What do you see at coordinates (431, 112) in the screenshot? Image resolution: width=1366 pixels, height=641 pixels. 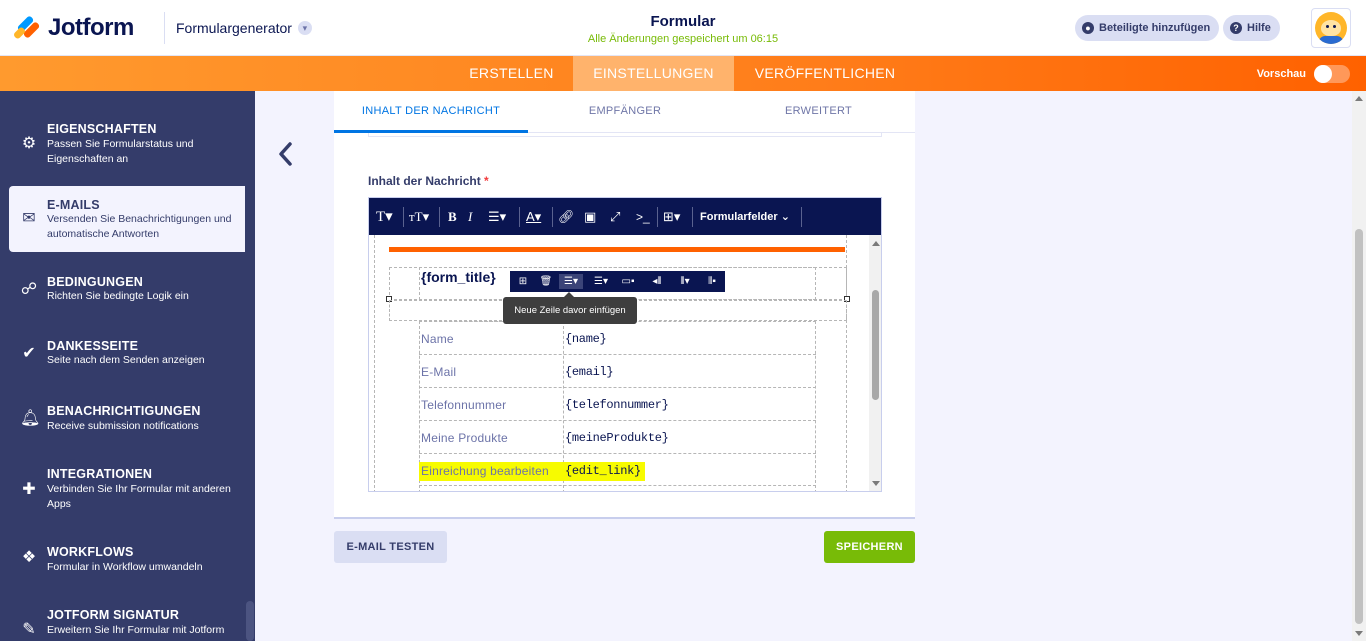 I see `tab-message-content: INHALT DER NACHRICHT` at bounding box center [431, 112].